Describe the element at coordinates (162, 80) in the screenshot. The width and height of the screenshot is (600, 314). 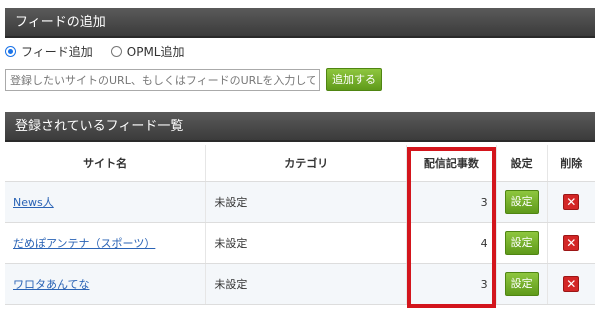
I see `feed-url-input` at that location.